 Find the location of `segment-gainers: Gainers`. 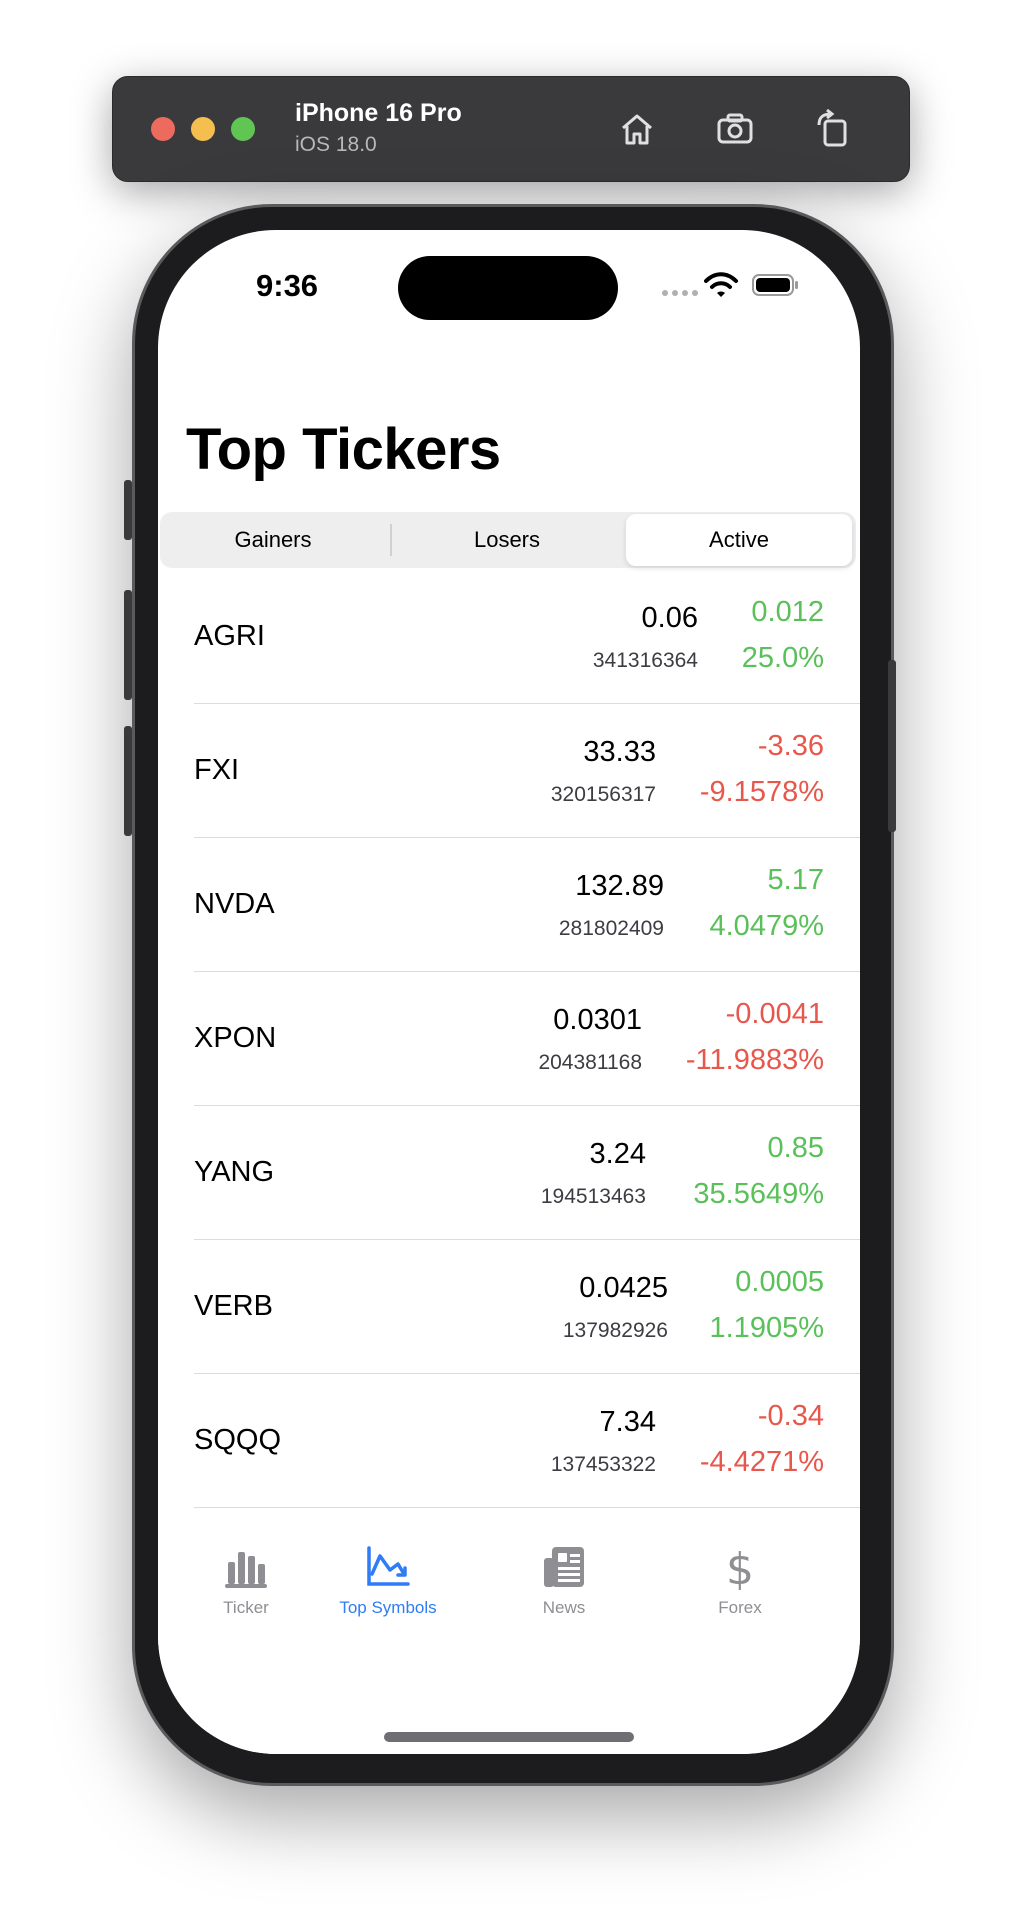

segment-gainers: Gainers is located at coordinates (273, 540).